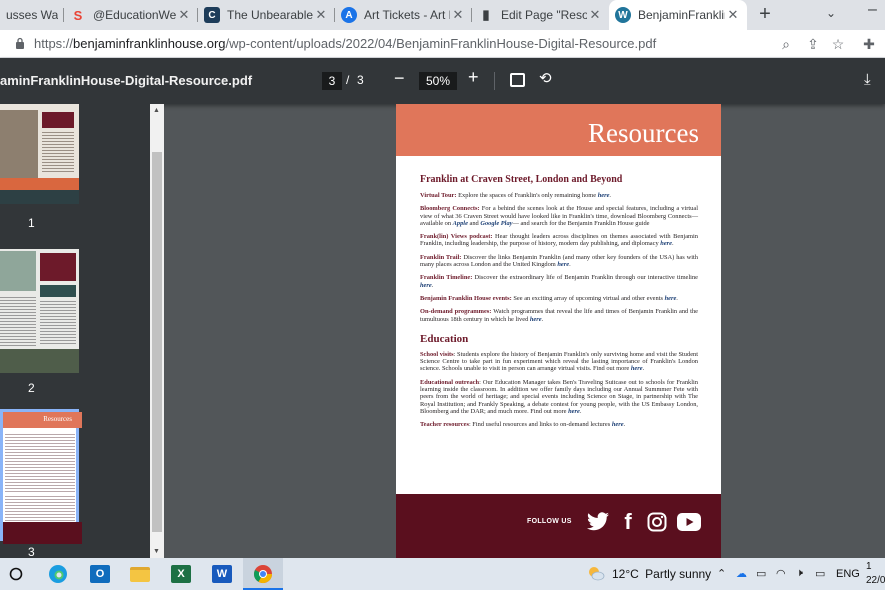 This screenshot has height=590, width=885. Describe the element at coordinates (875, 574) in the screenshot. I see `clock: 1 22/0` at that location.